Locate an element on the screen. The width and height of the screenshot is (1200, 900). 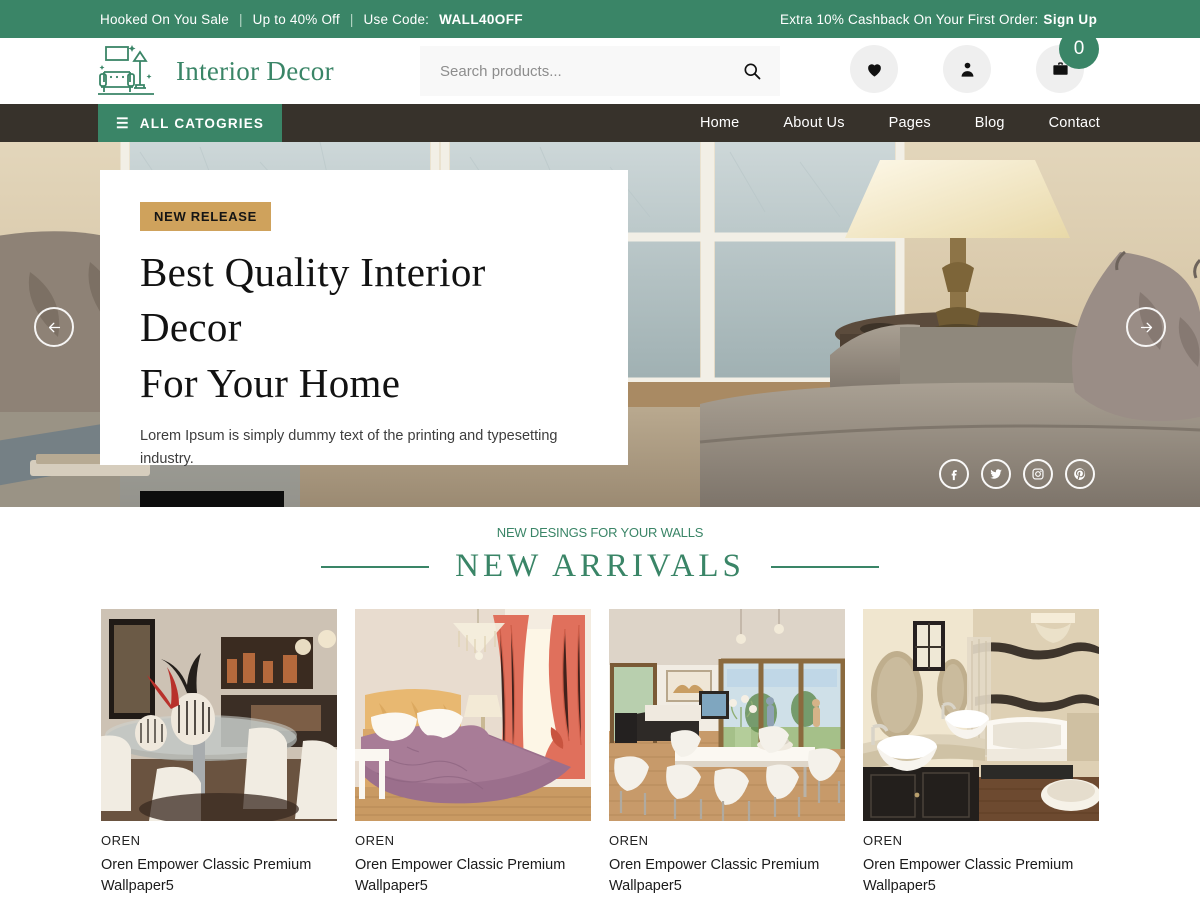
product-image-dining-room-glass-table is located at coordinates (219, 715).